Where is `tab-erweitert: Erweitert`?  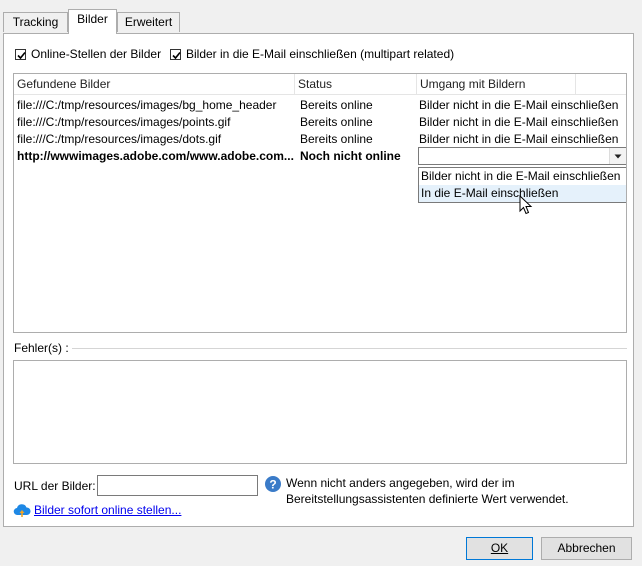 tab-erweitert: Erweitert is located at coordinates (148, 22).